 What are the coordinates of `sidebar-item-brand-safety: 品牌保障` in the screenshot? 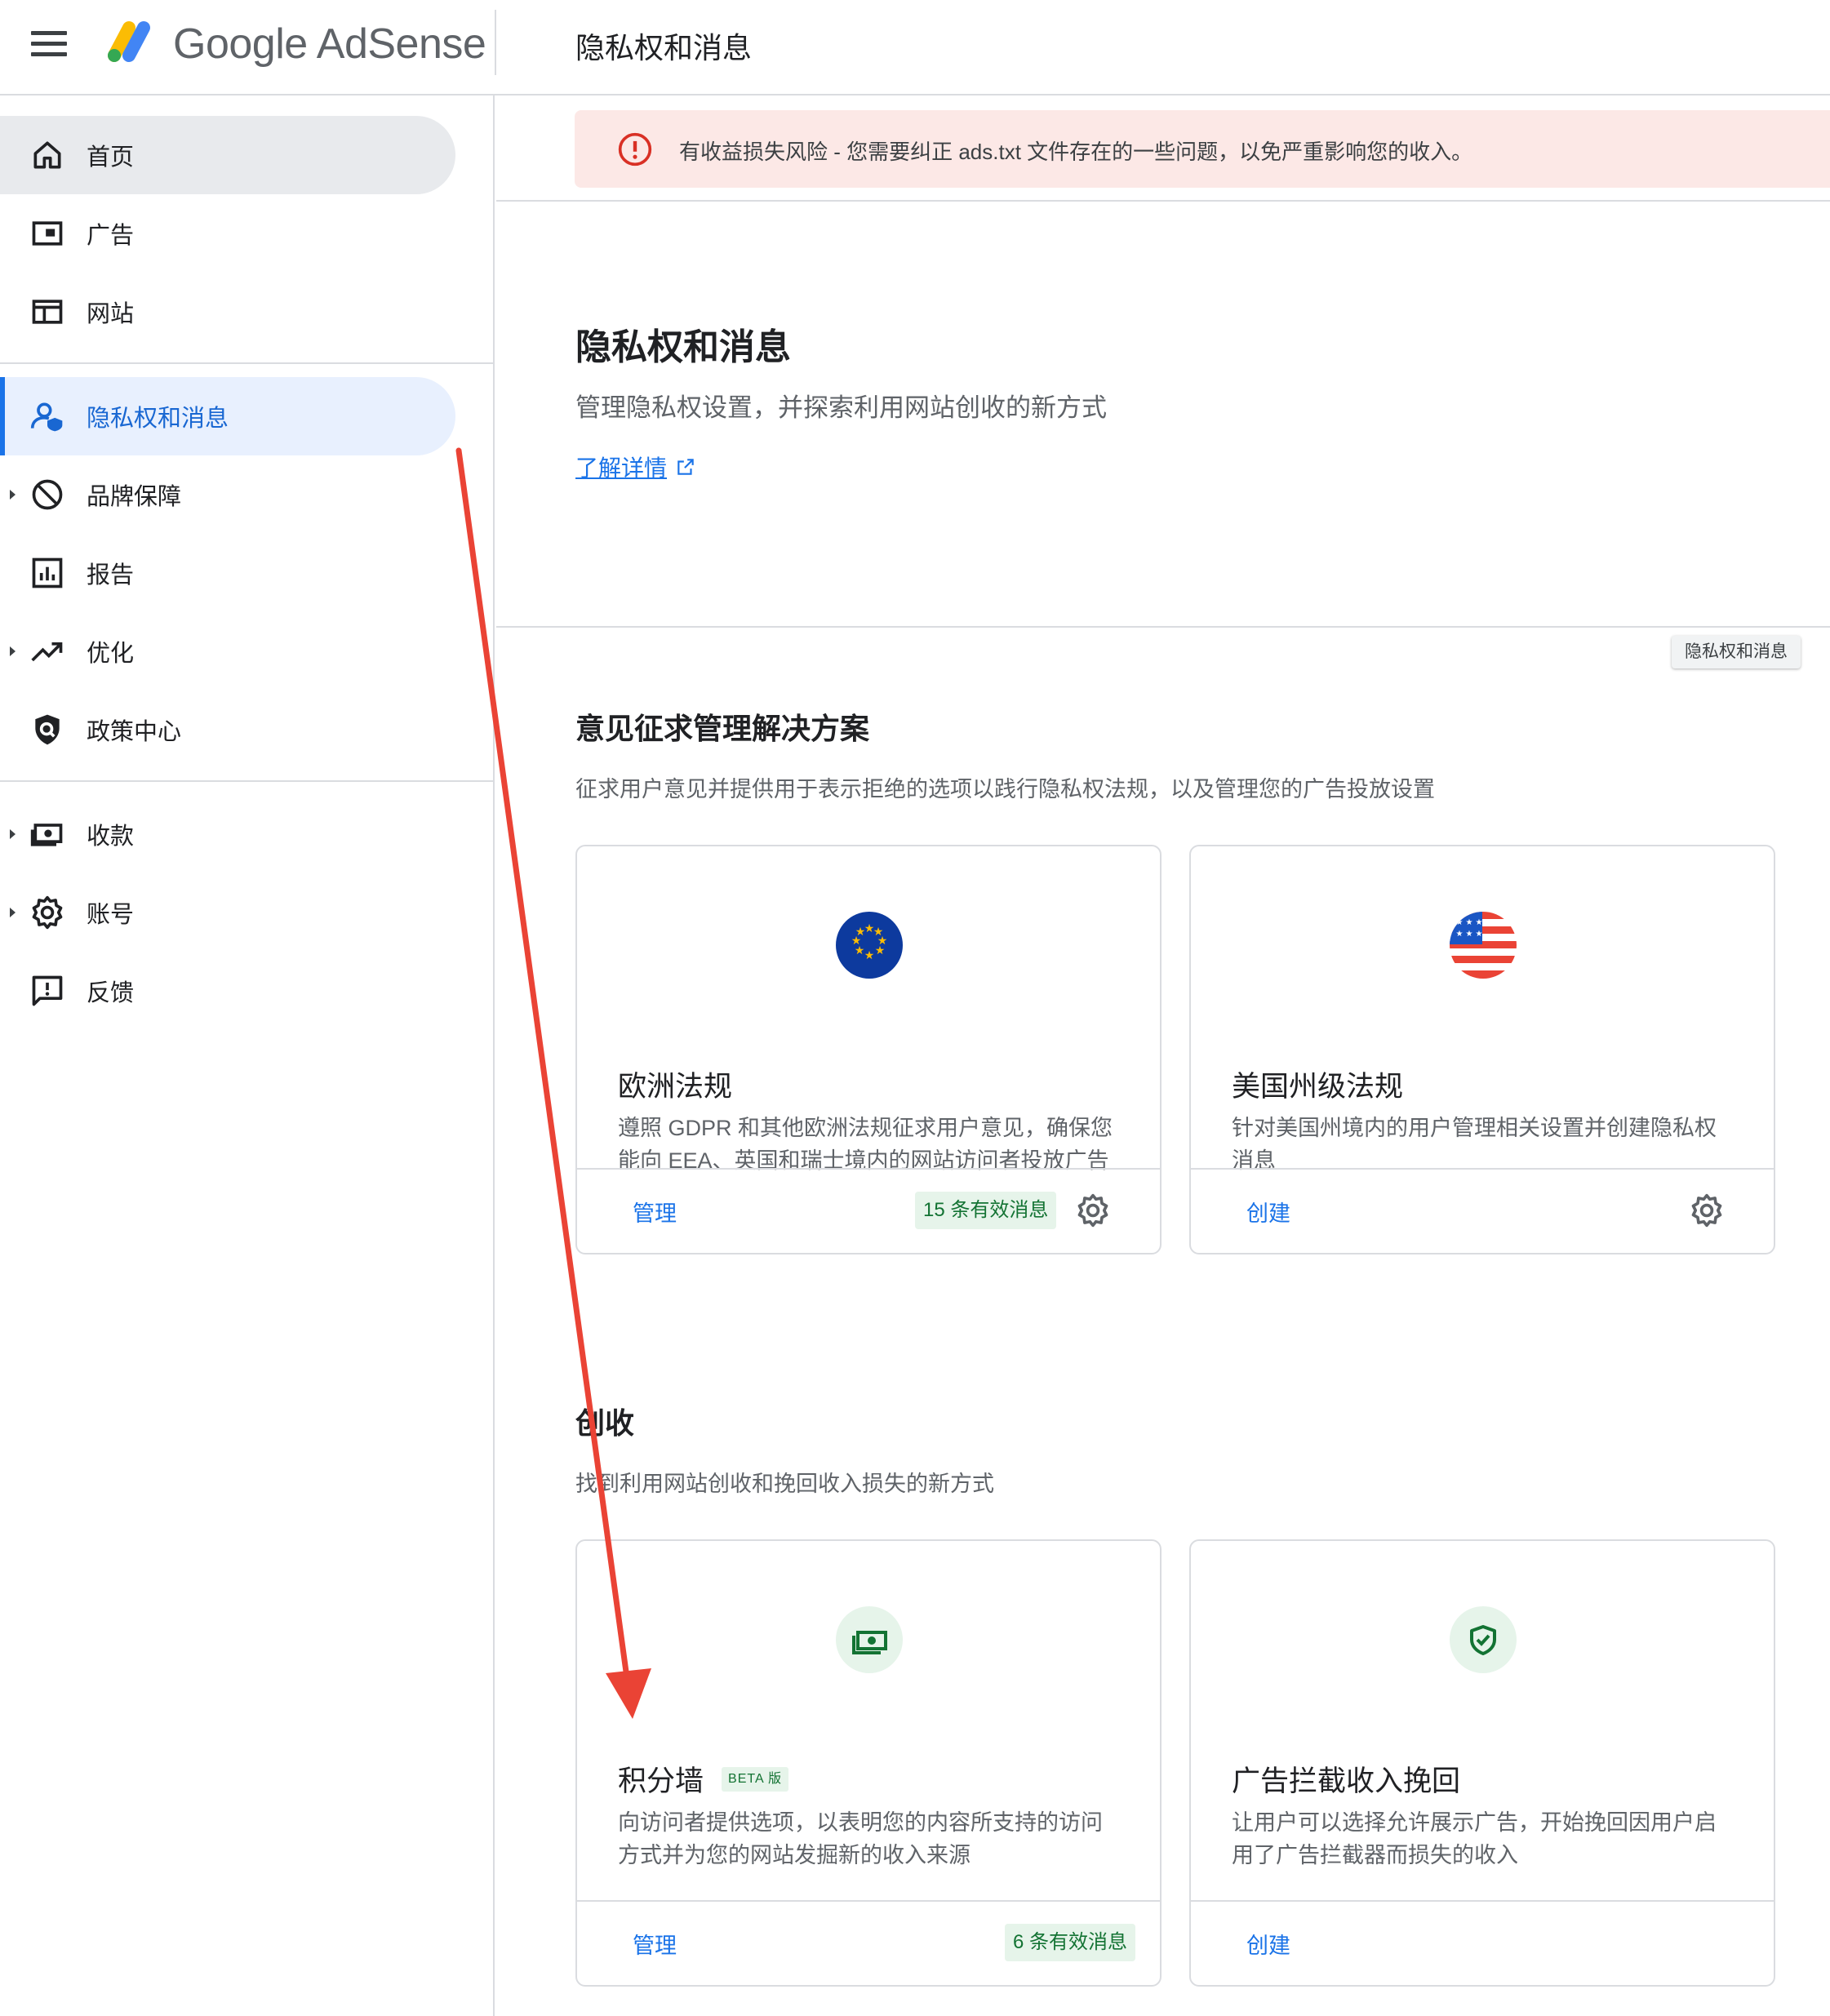 It's located at (227, 495).